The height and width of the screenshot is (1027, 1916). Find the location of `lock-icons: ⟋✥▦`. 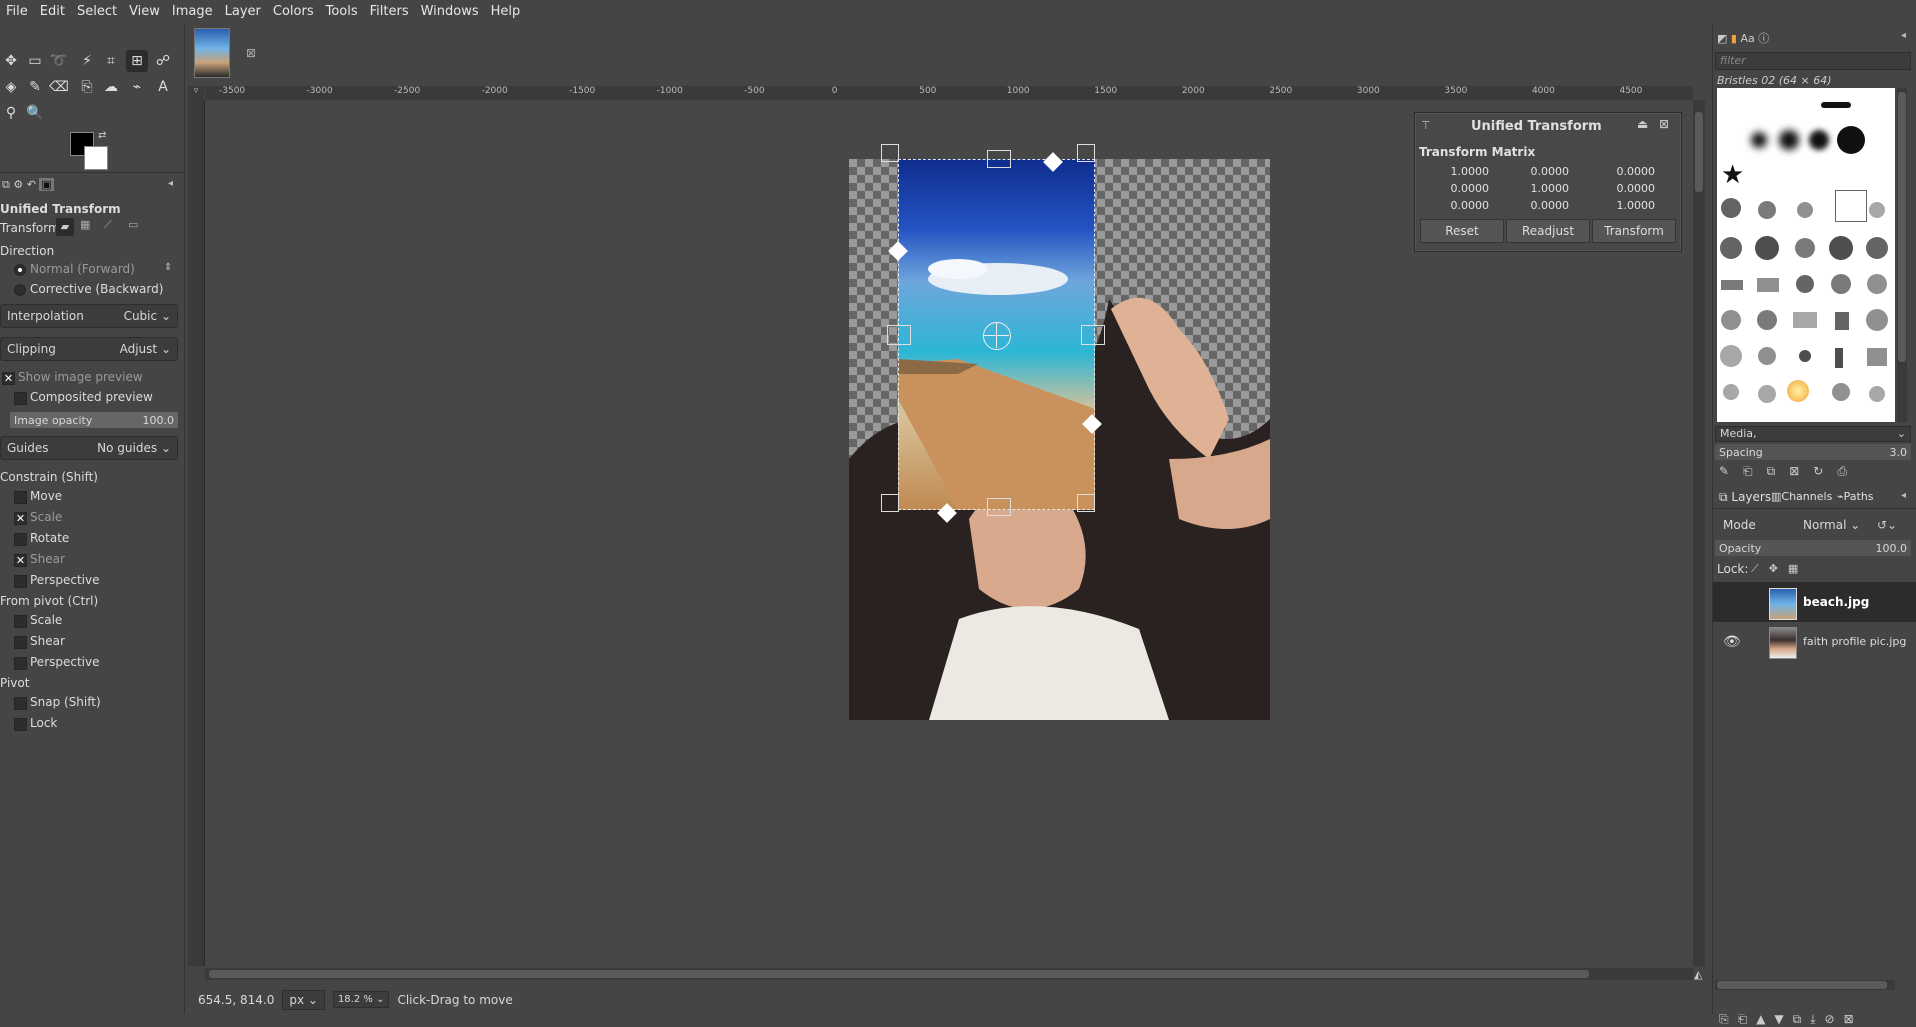

lock-icons: ⟋✥▦ is located at coordinates (1779, 569).